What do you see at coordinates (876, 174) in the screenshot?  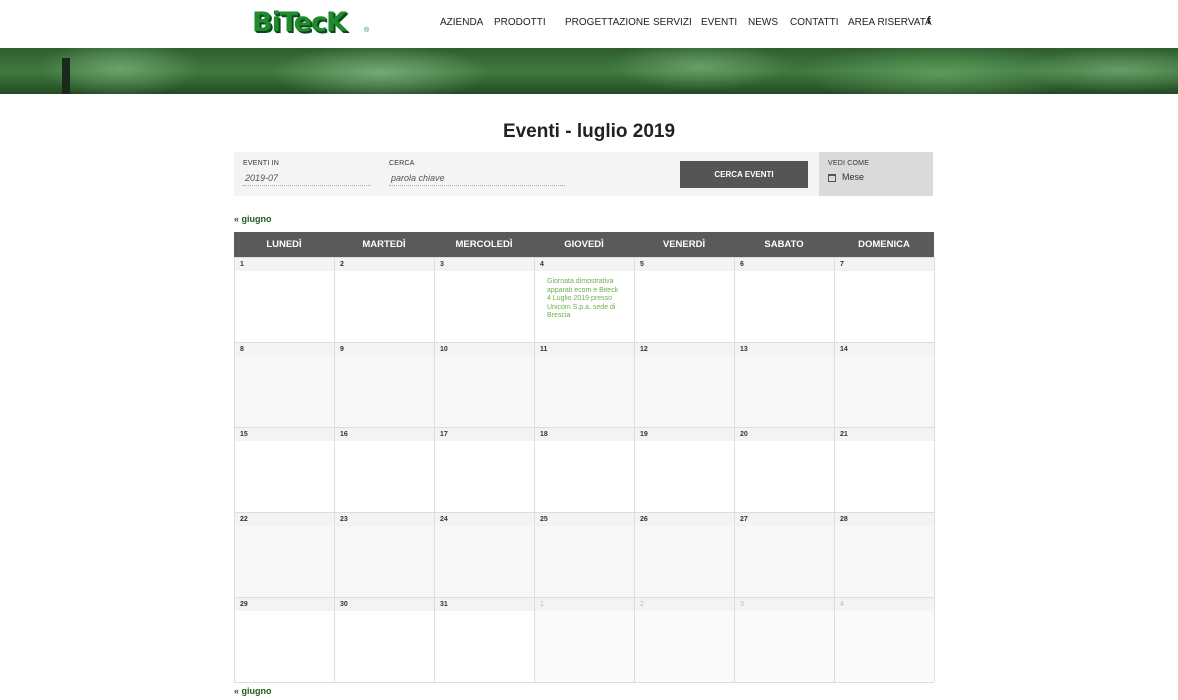 I see `view-mode-selector: VEDI COME Mese` at bounding box center [876, 174].